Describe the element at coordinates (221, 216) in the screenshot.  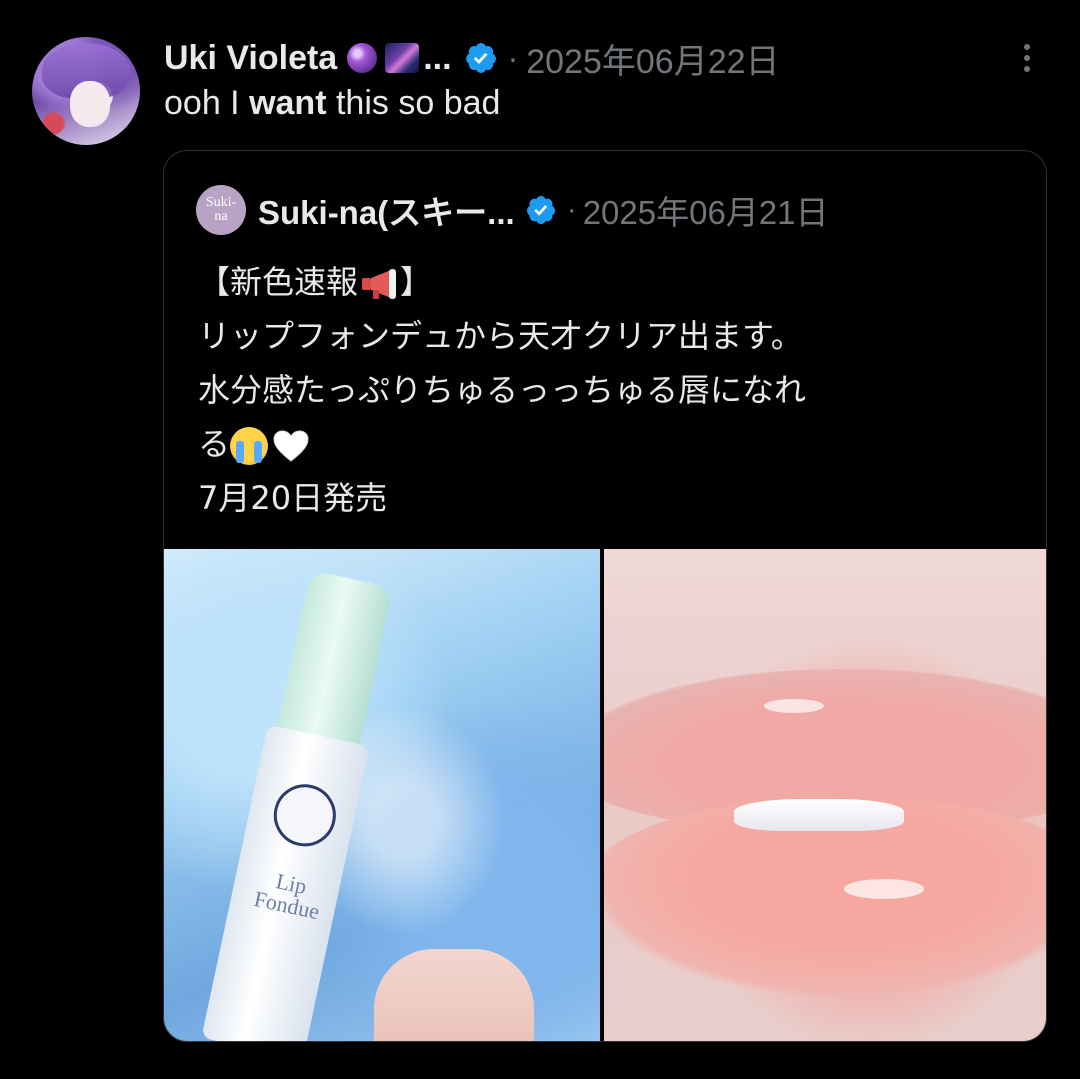
I see `avatar-text: na` at that location.